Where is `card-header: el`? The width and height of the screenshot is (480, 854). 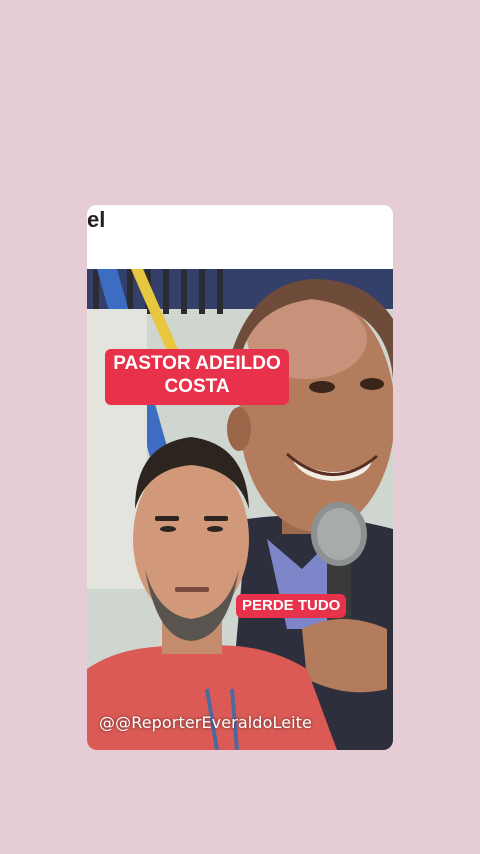 card-header: el is located at coordinates (240, 237).